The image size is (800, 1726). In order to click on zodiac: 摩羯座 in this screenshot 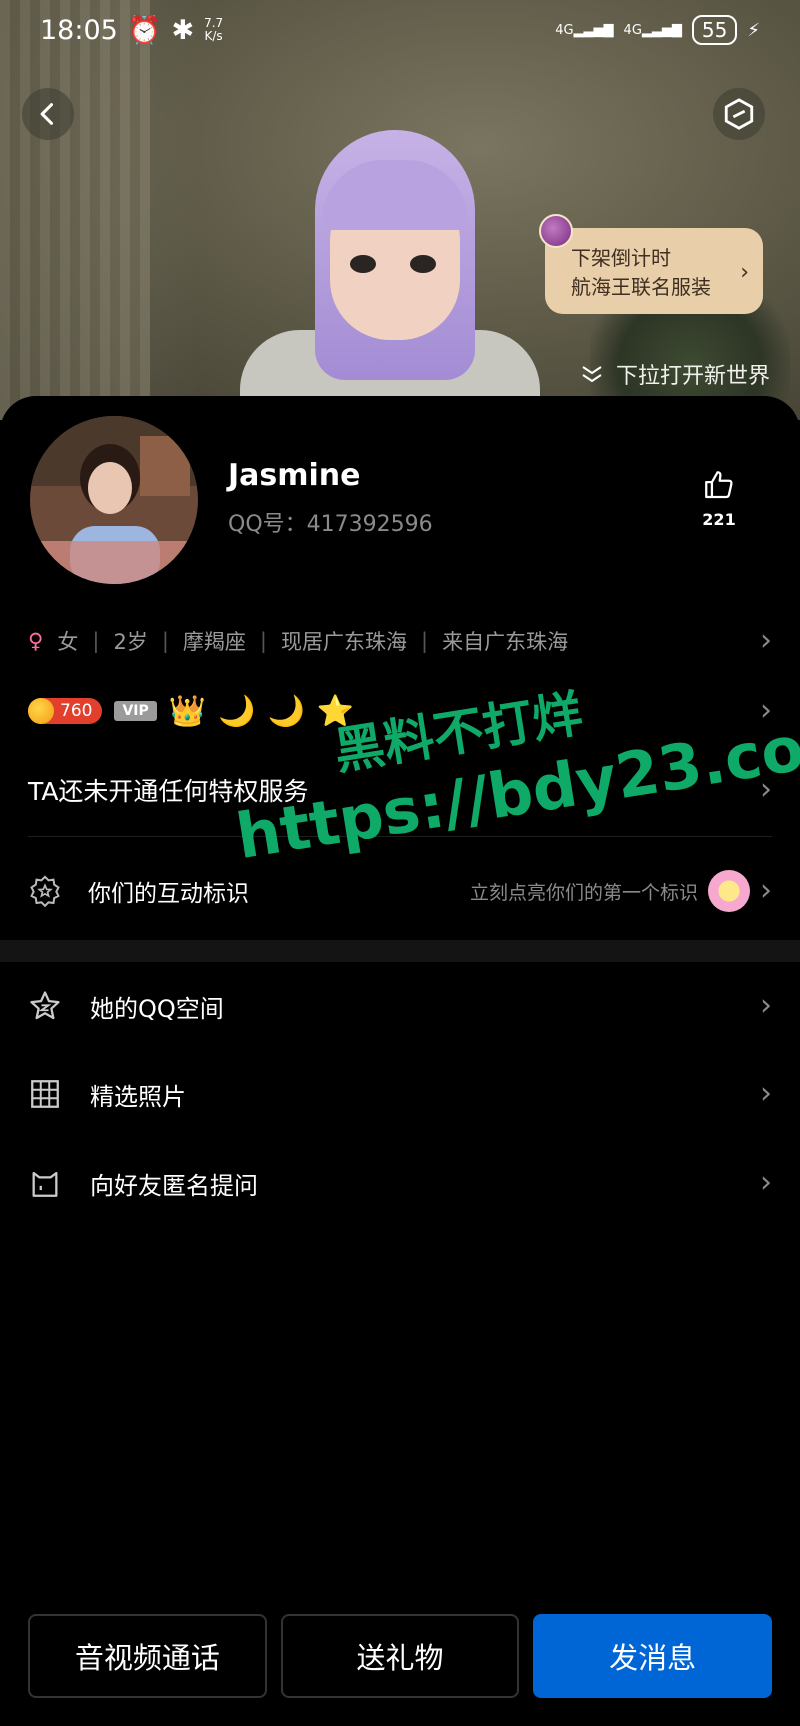, I will do `click(214, 642)`.